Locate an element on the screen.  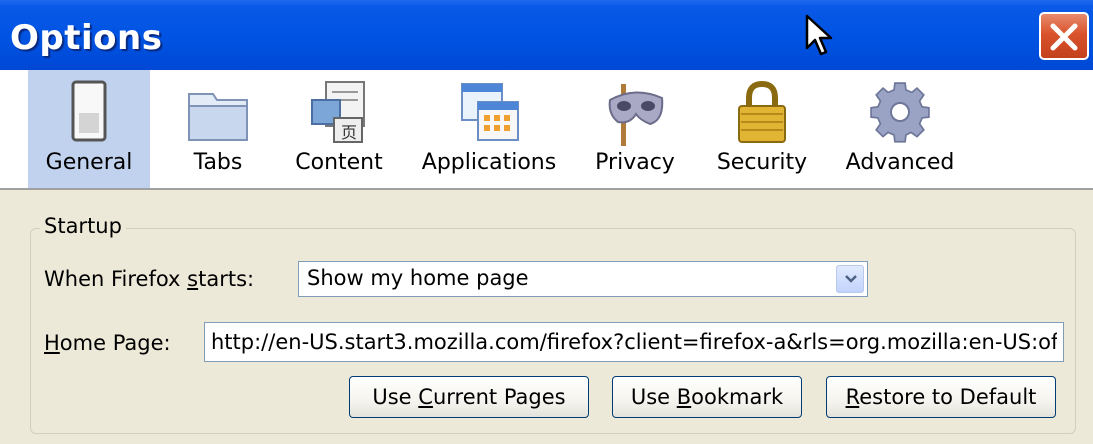
home-page-input is located at coordinates (634, 342).